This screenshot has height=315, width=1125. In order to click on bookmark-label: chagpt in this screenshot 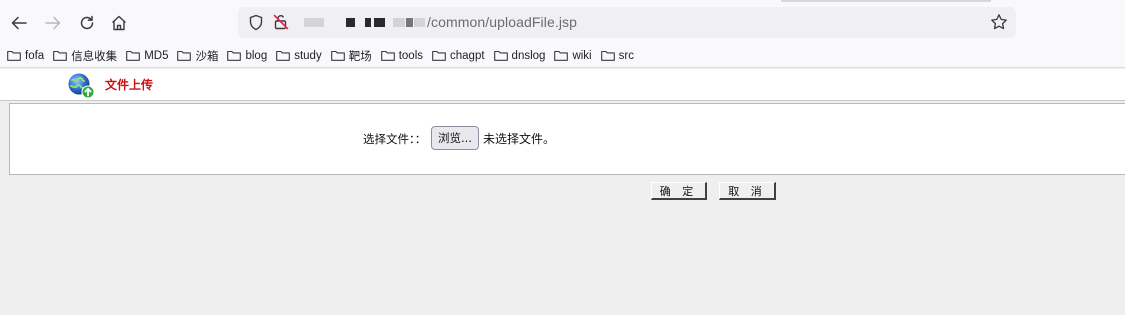, I will do `click(467, 55)`.